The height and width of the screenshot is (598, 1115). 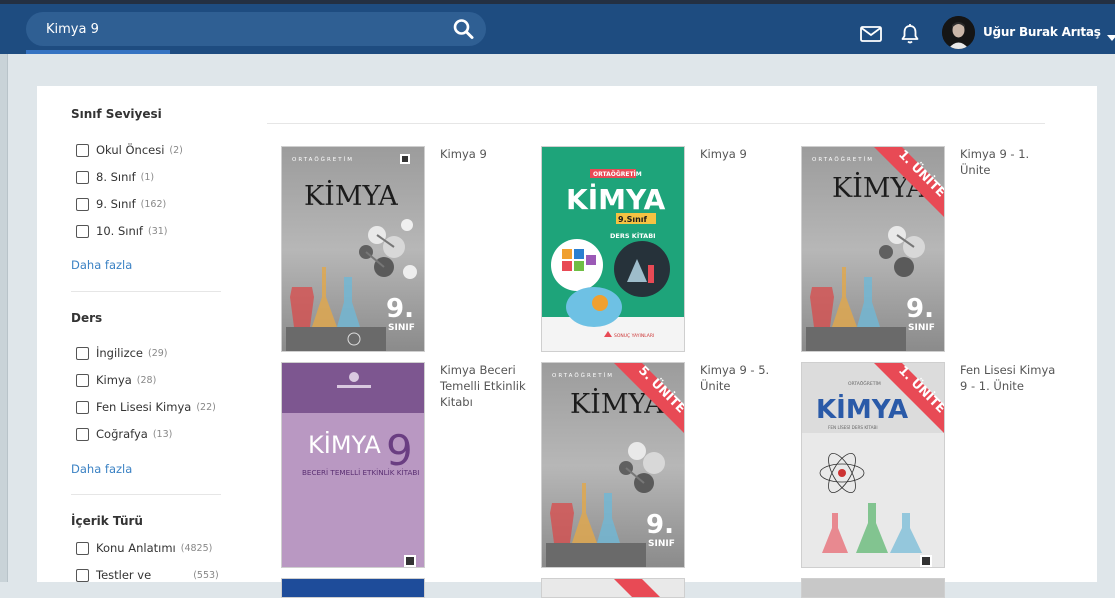 What do you see at coordinates (87, 318) in the screenshot?
I see `facet-title-subject: Ders` at bounding box center [87, 318].